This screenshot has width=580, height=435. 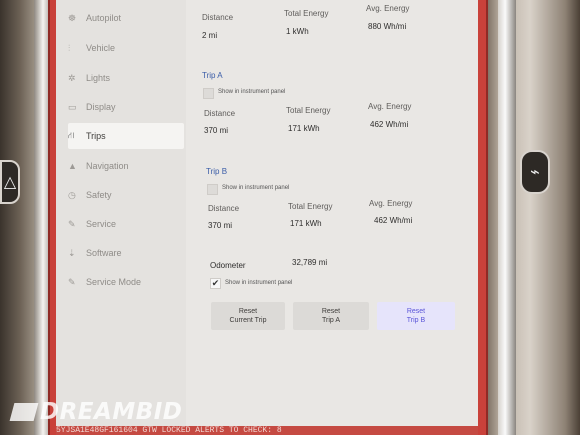 I want to click on trip-b-distance-label: Distance, so click(x=224, y=208).